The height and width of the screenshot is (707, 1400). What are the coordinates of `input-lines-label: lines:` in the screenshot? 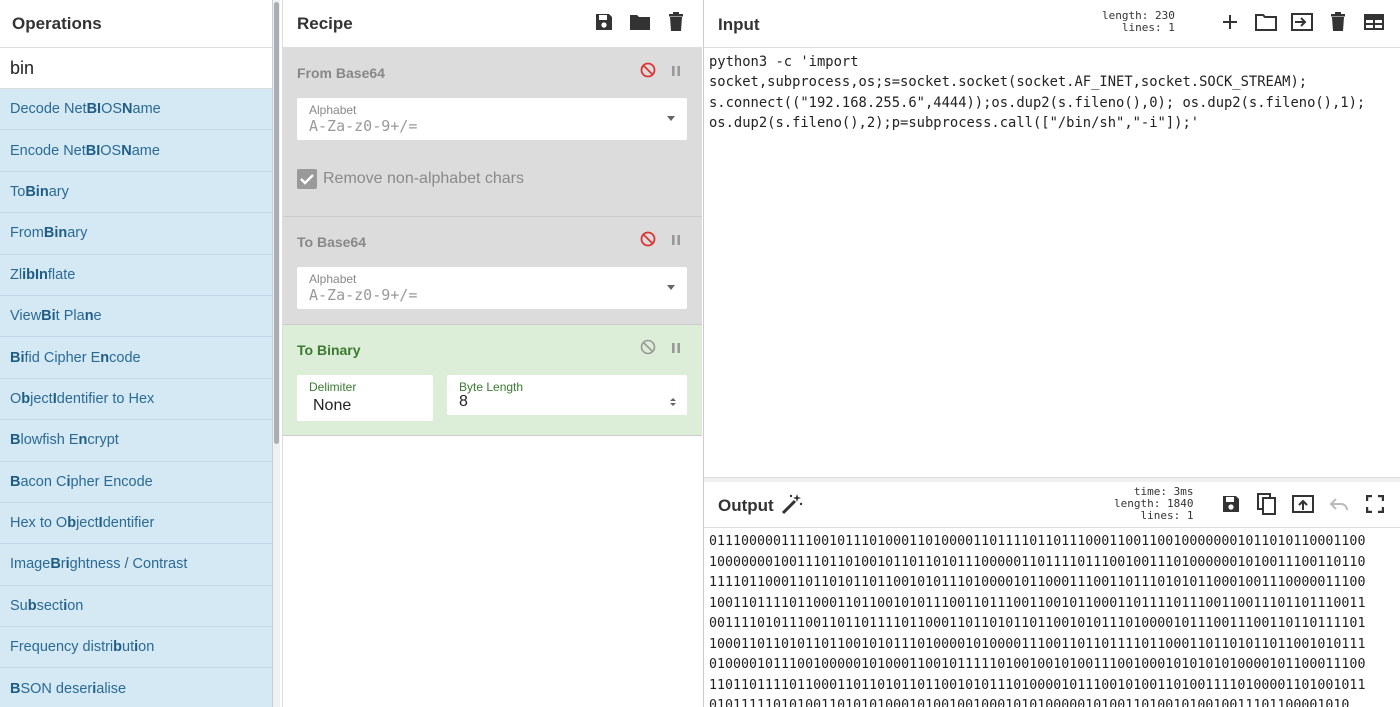 It's located at (1141, 27).